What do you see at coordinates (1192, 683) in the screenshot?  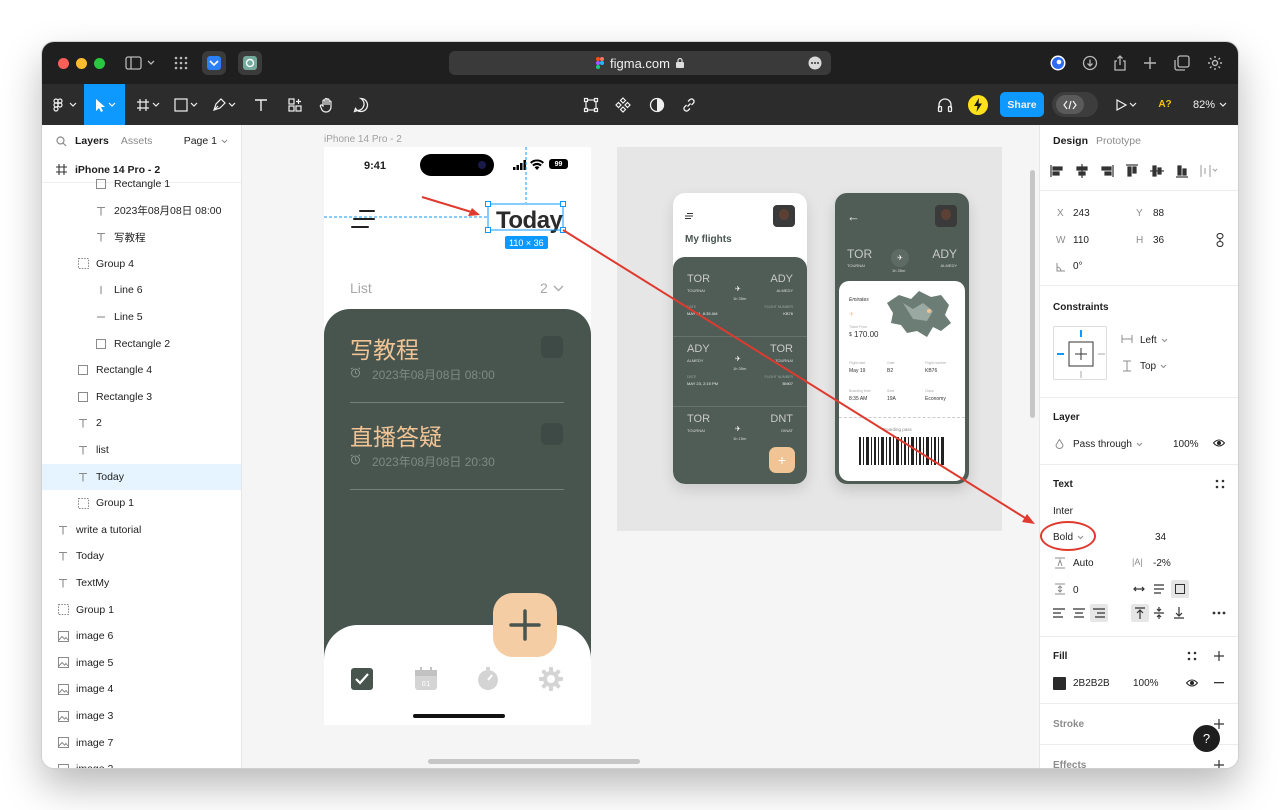 I see `fill-visibility-eye-icon` at bounding box center [1192, 683].